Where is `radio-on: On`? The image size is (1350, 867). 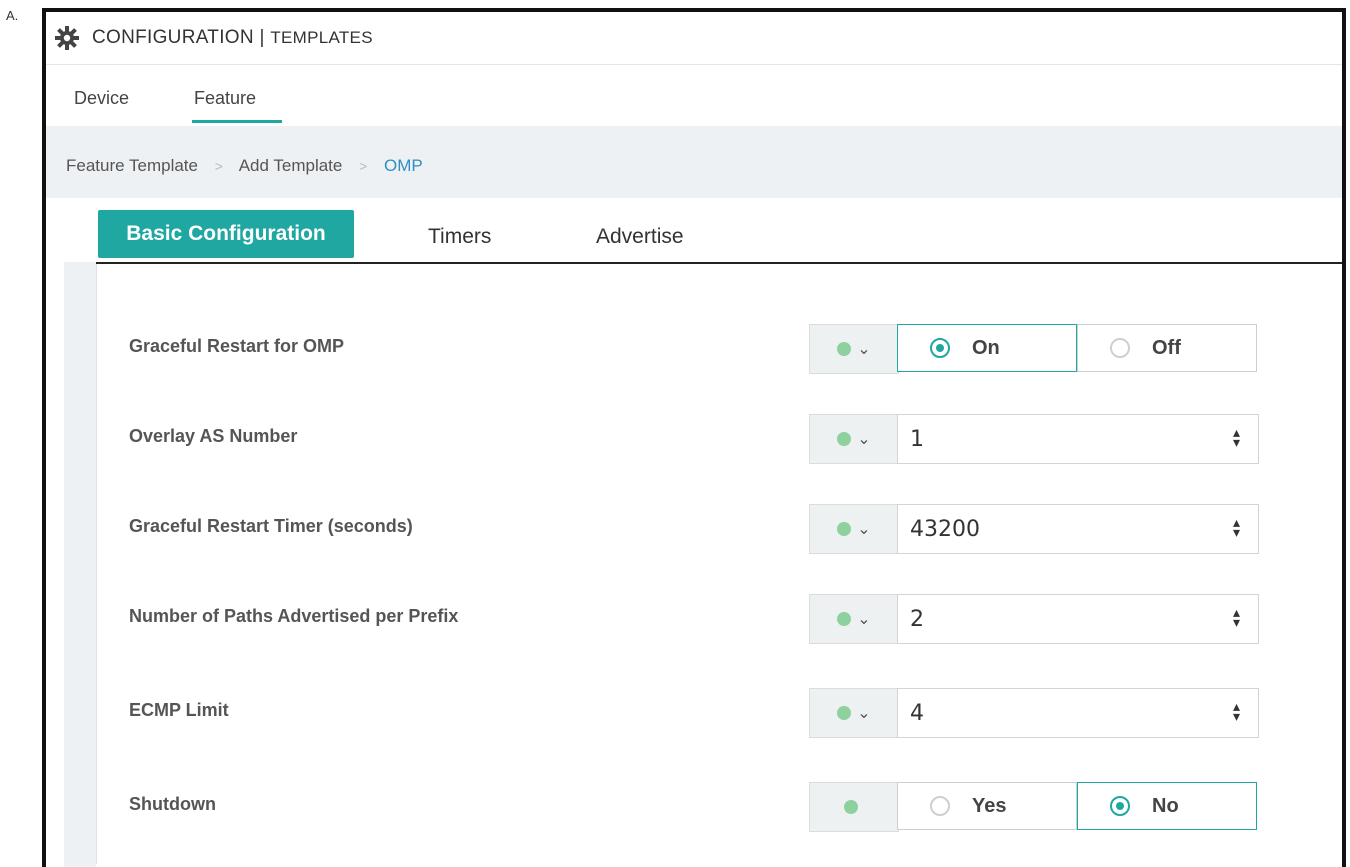 radio-on: On is located at coordinates (987, 348).